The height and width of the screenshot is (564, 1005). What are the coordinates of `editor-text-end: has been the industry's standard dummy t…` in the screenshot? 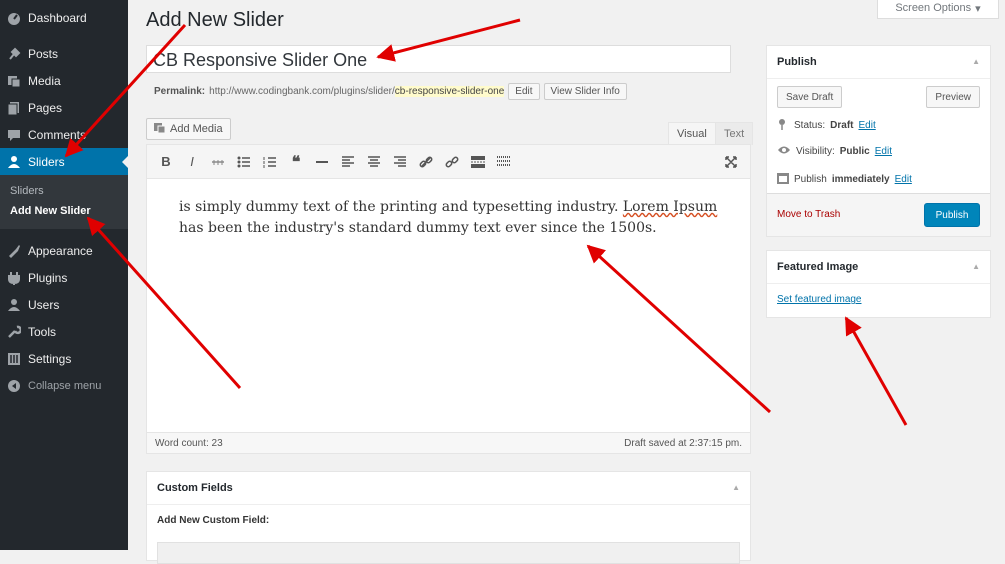 It's located at (418, 228).